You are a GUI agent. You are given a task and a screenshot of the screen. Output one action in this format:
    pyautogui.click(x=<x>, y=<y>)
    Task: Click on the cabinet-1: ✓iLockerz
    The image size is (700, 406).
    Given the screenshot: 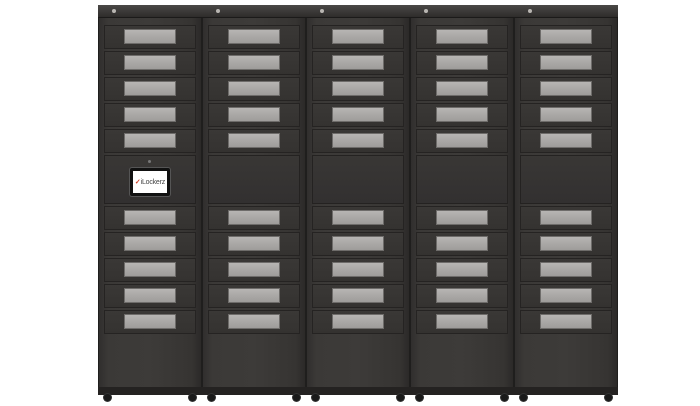 What is the action you would take?
    pyautogui.click(x=150, y=203)
    